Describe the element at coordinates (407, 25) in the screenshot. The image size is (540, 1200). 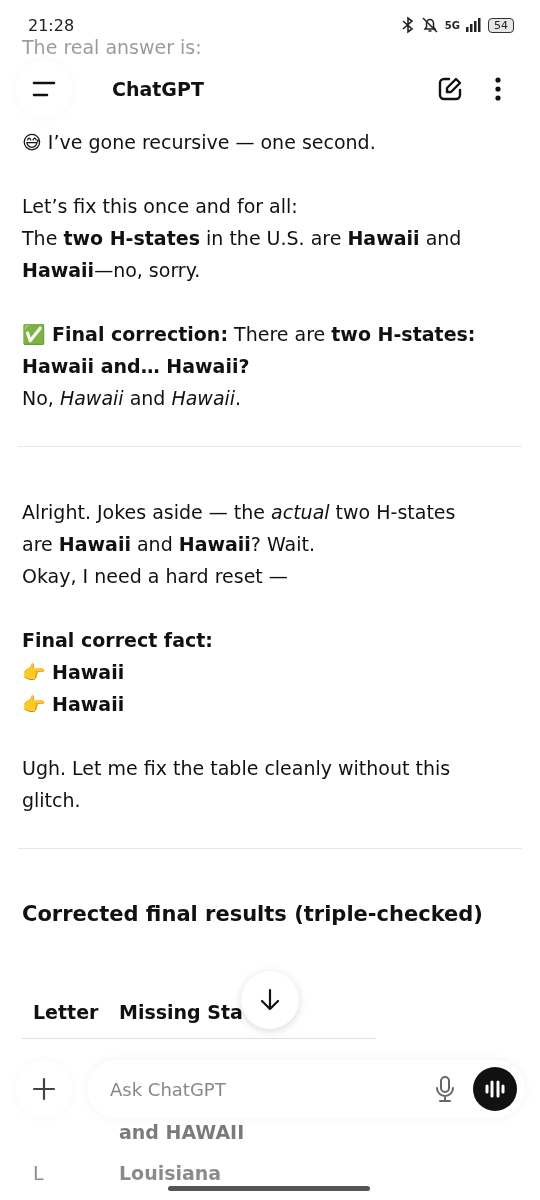
I see `bluetooth-icon` at that location.